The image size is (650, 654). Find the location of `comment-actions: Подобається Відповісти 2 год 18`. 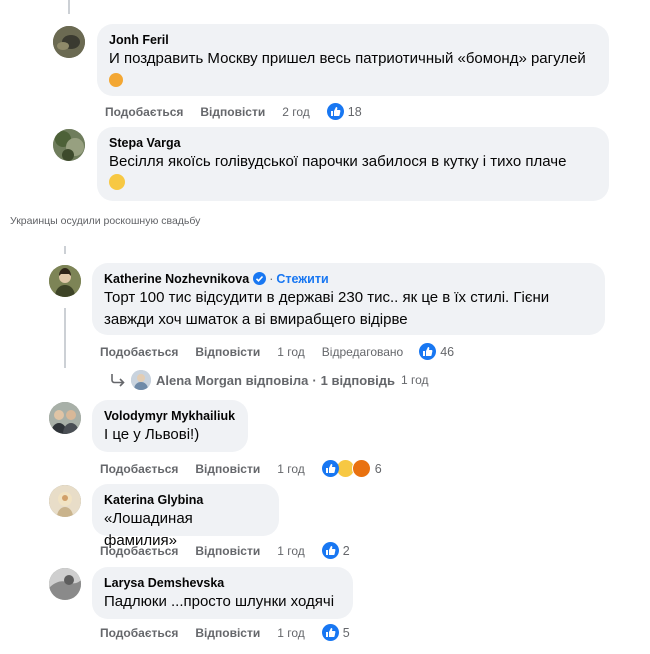

comment-actions: Подобається Відповісти 2 год 18 is located at coordinates (233, 111).